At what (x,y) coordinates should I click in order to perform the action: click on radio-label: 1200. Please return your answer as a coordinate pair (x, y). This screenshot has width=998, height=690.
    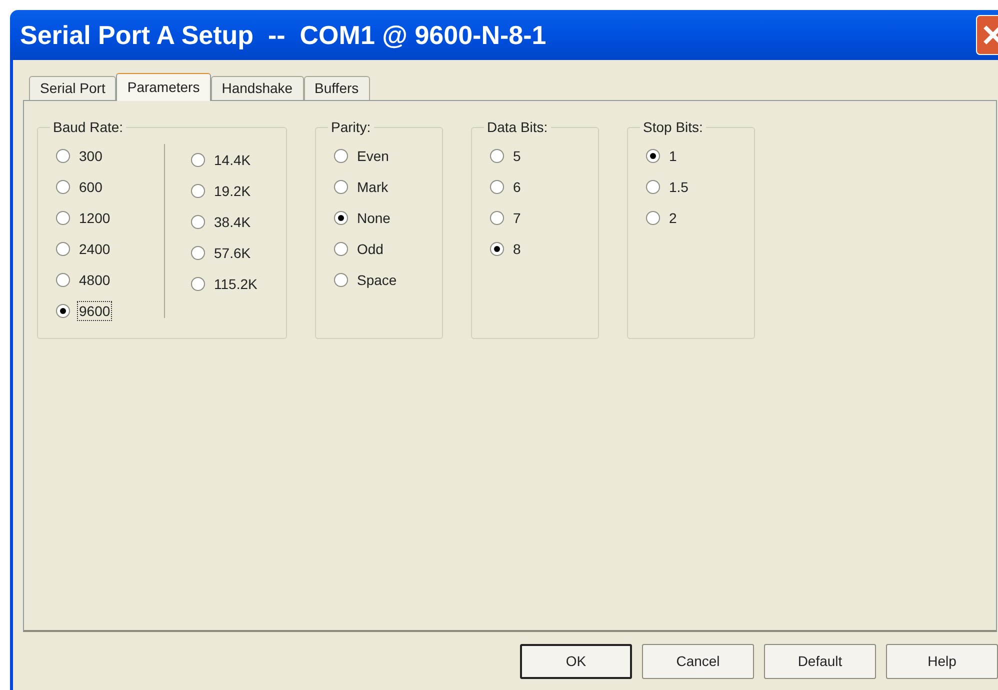
    Looking at the image, I should click on (95, 217).